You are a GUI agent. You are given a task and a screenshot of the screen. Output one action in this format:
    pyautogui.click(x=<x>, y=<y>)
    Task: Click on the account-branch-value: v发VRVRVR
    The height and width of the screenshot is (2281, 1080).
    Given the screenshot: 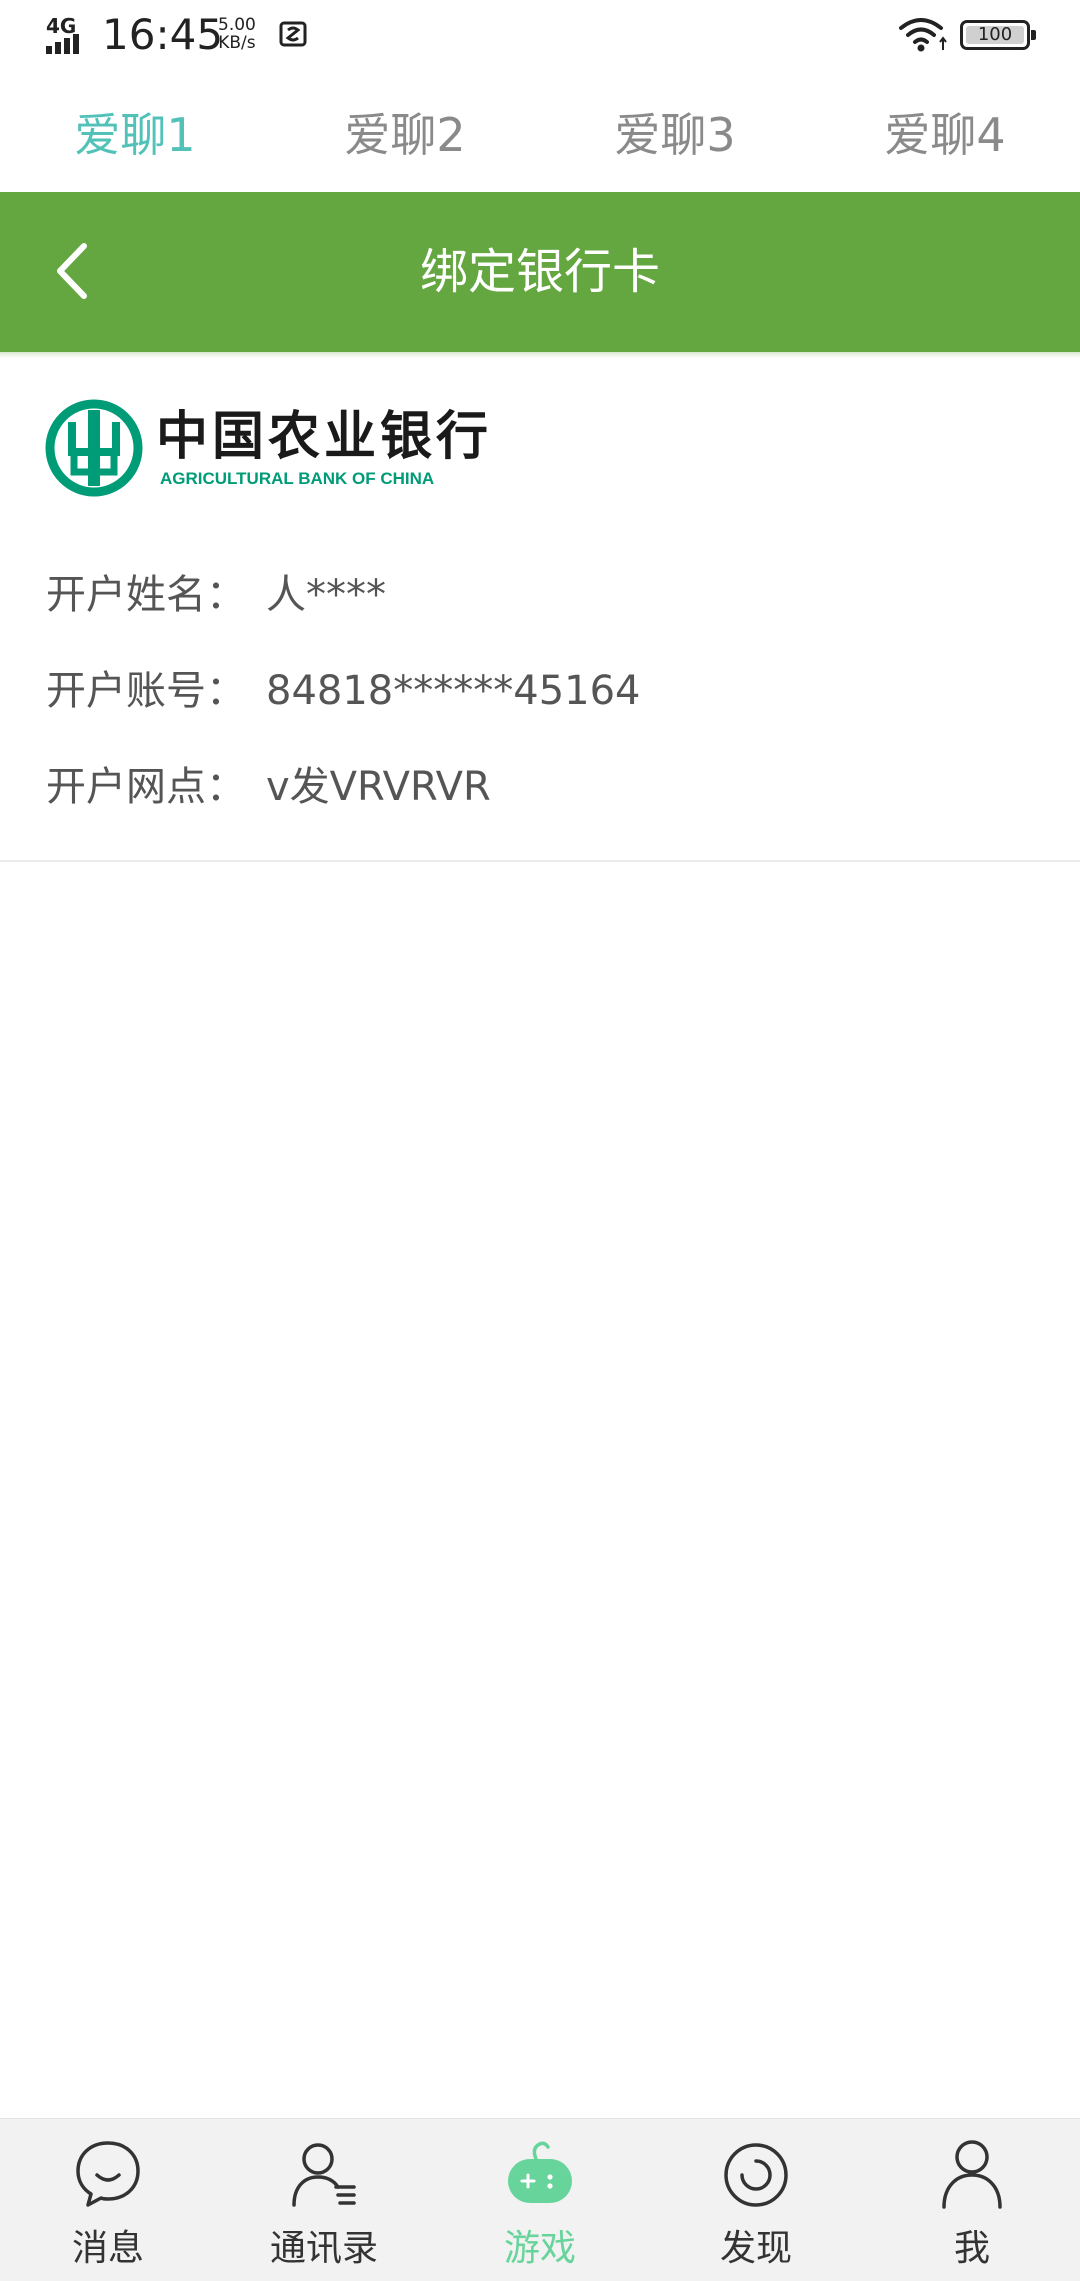 What is the action you would take?
    pyautogui.click(x=378, y=787)
    